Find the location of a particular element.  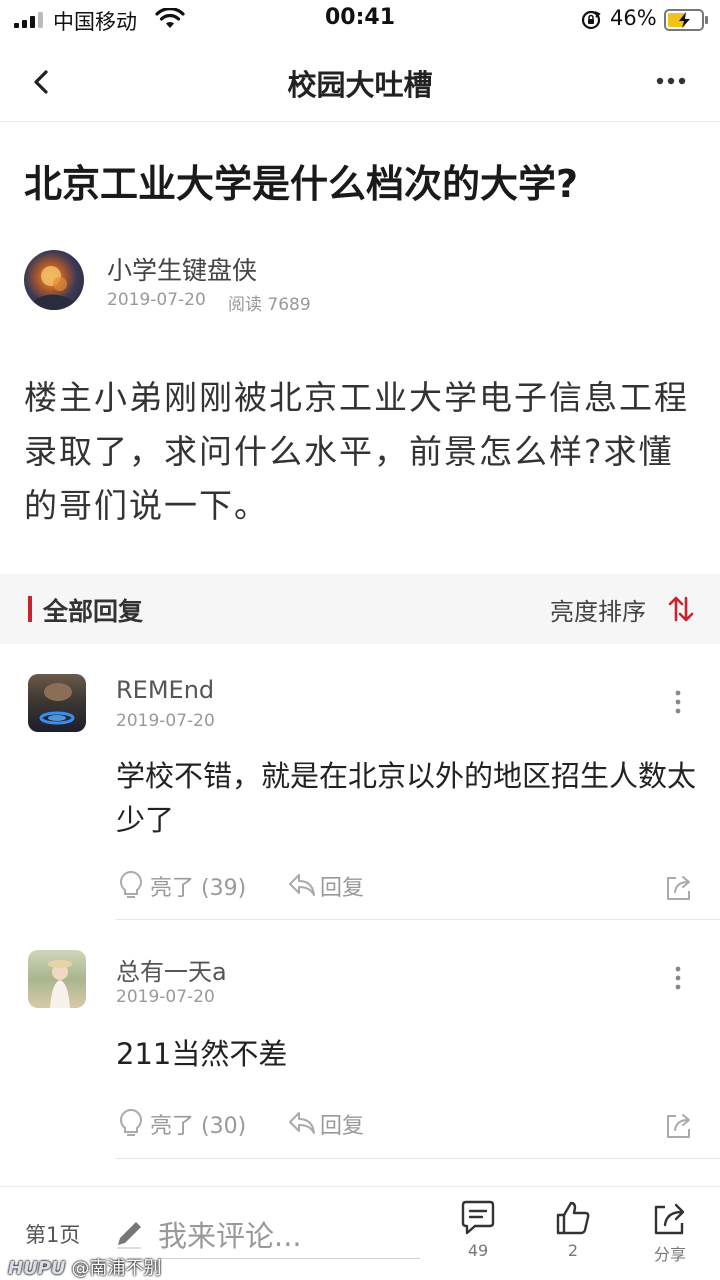

share-button: 分享 is located at coordinates (670, 1236).